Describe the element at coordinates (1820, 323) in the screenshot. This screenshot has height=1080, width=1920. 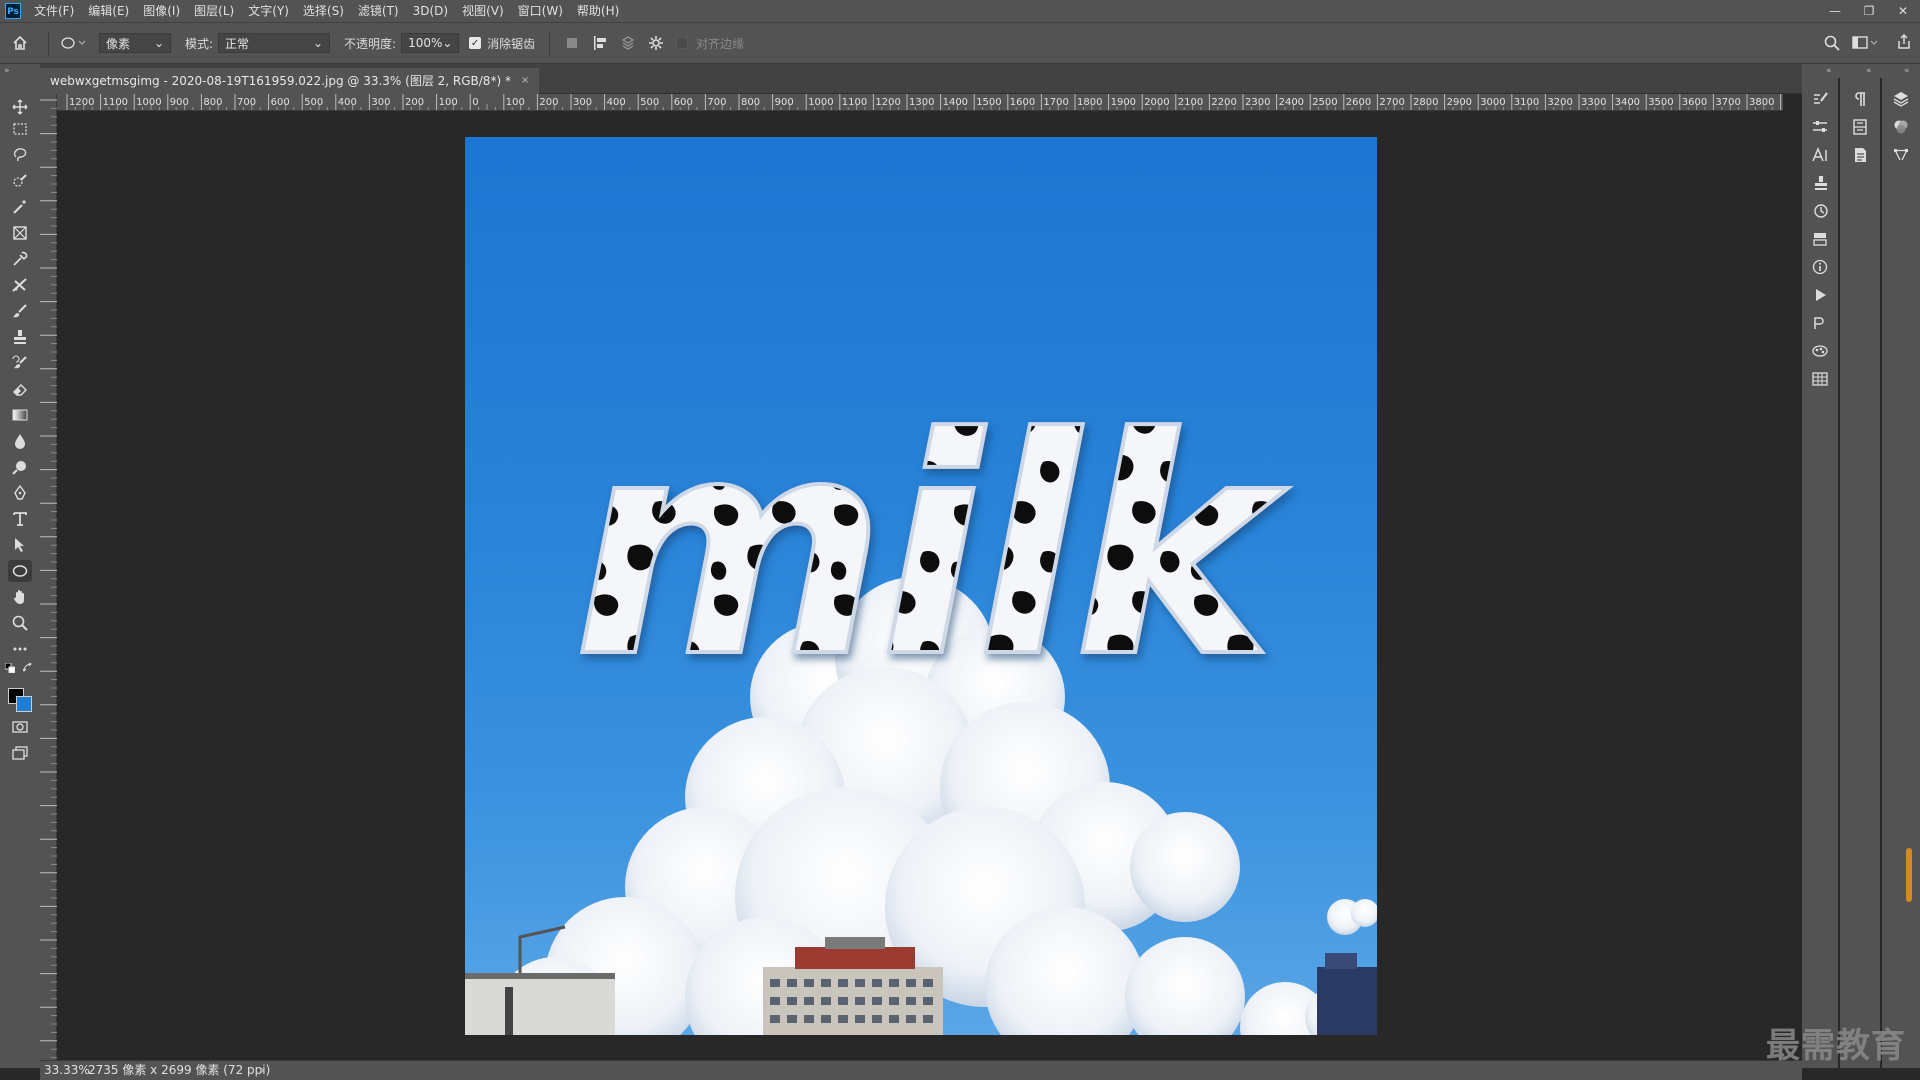
I see `paths-icon` at that location.